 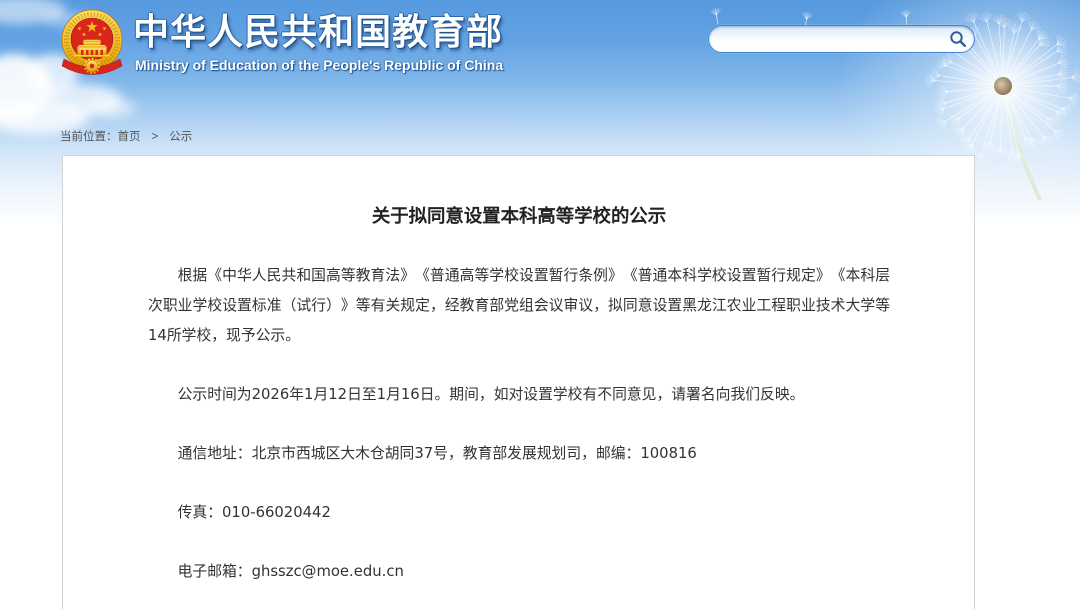 I want to click on search-icon, so click(x=958, y=39).